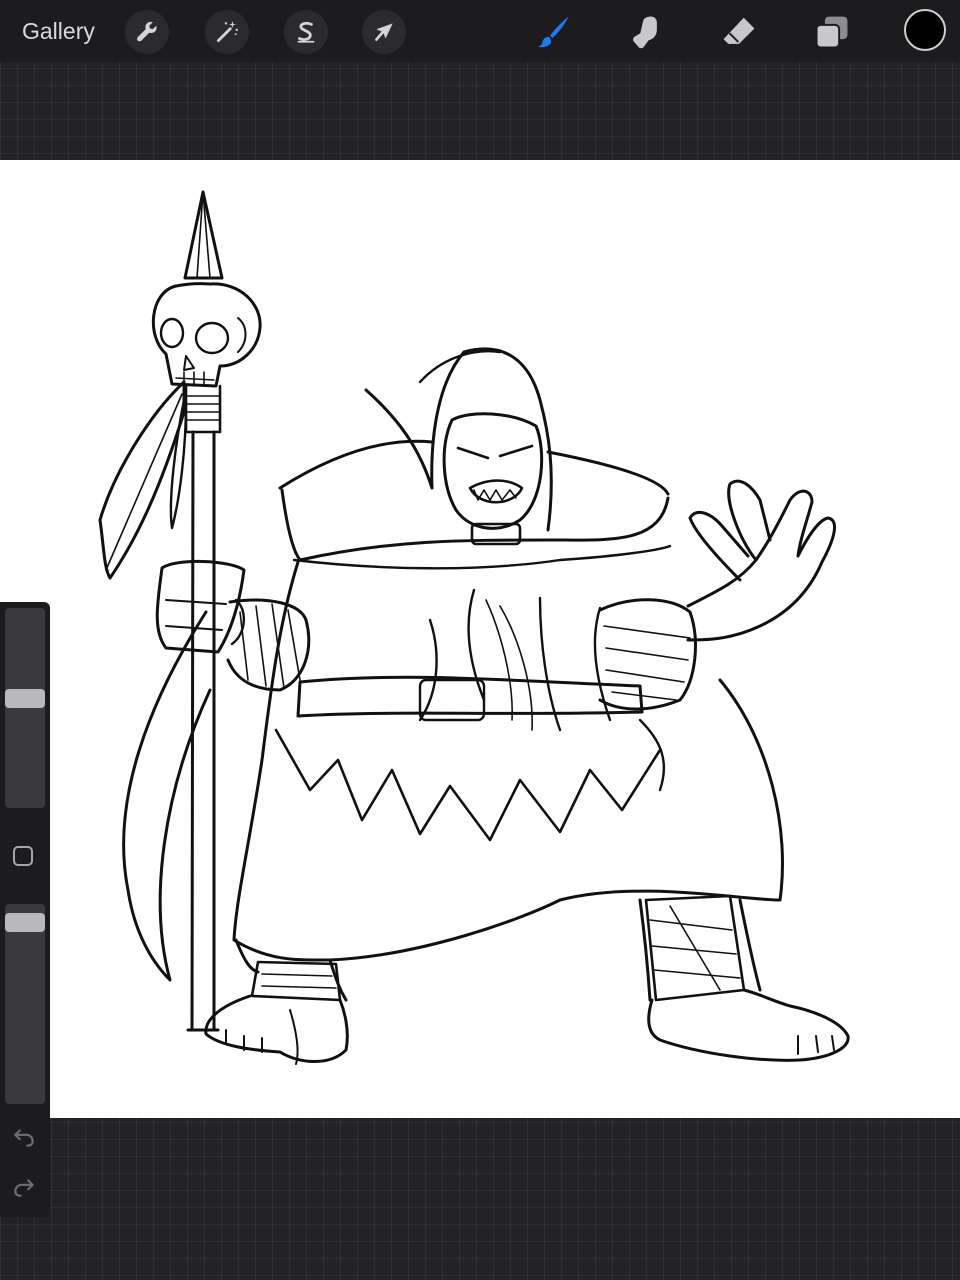 This screenshot has width=960, height=1280. I want to click on selection-s-icon, so click(306, 32).